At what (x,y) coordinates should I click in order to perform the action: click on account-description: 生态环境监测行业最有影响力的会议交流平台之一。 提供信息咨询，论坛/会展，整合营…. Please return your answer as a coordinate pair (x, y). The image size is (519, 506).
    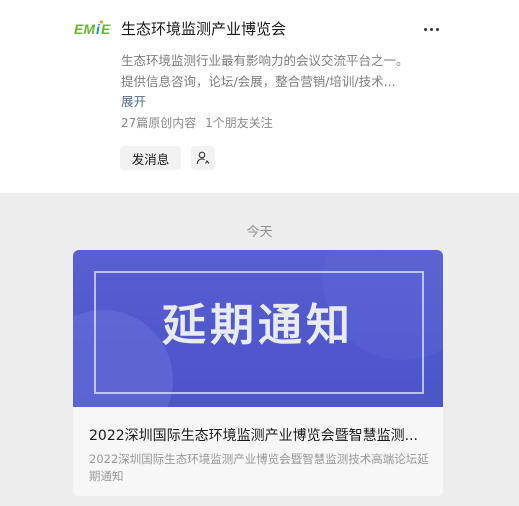
    Looking at the image, I should click on (279, 71).